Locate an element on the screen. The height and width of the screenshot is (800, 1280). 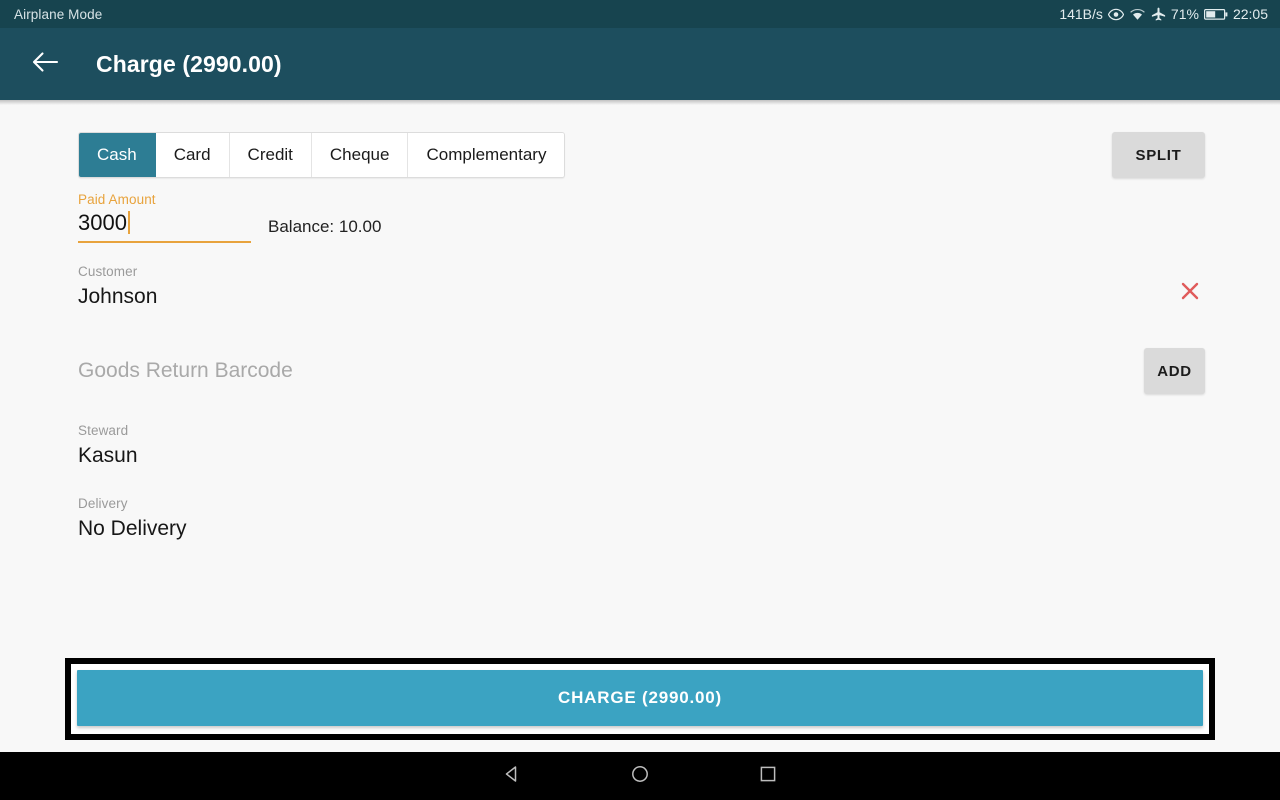
battery-icon is located at coordinates (1215, 14).